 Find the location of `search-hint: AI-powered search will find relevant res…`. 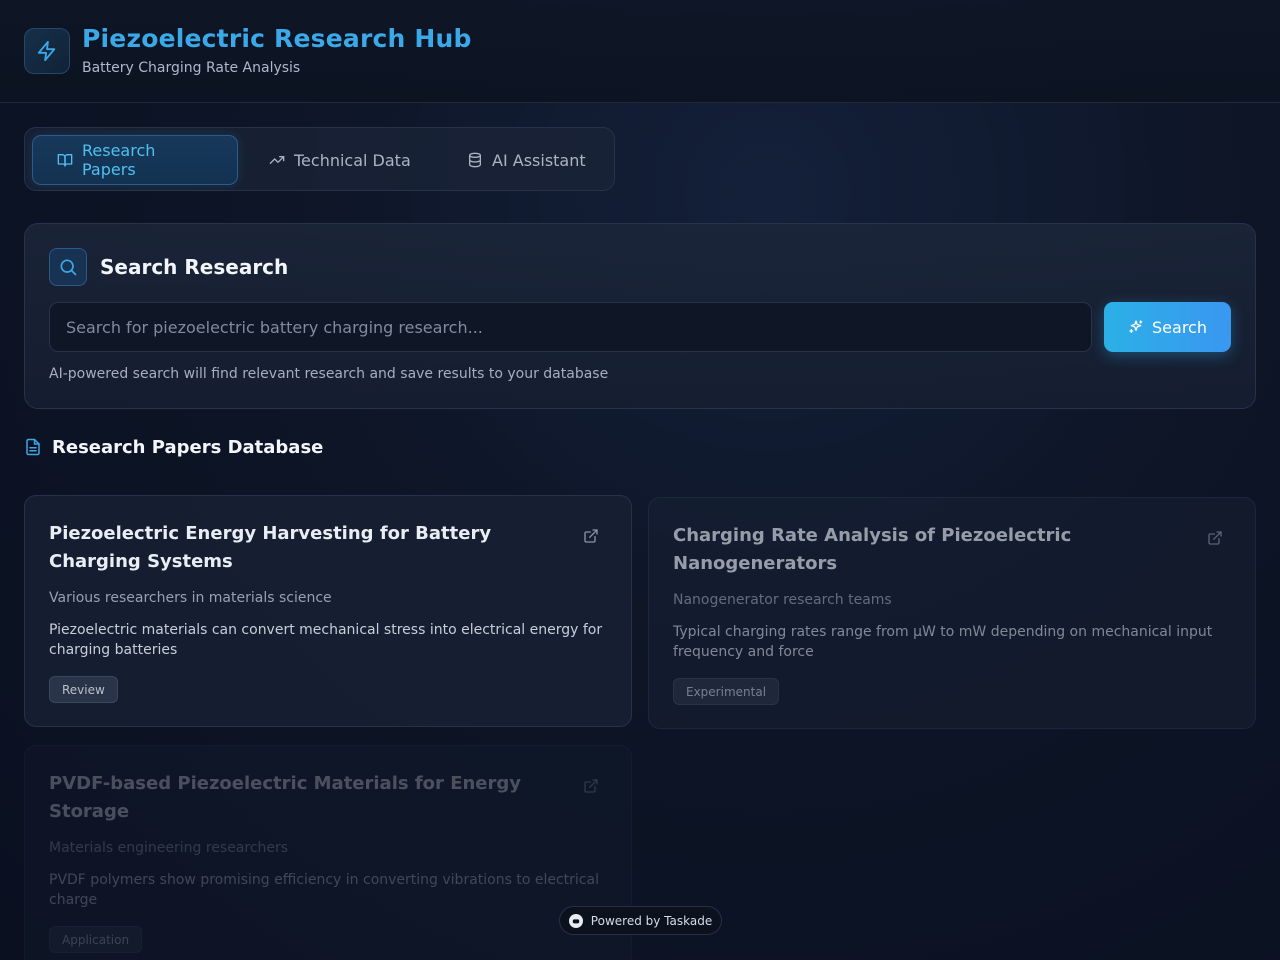

search-hint: AI-powered search will find relevant res… is located at coordinates (329, 374).